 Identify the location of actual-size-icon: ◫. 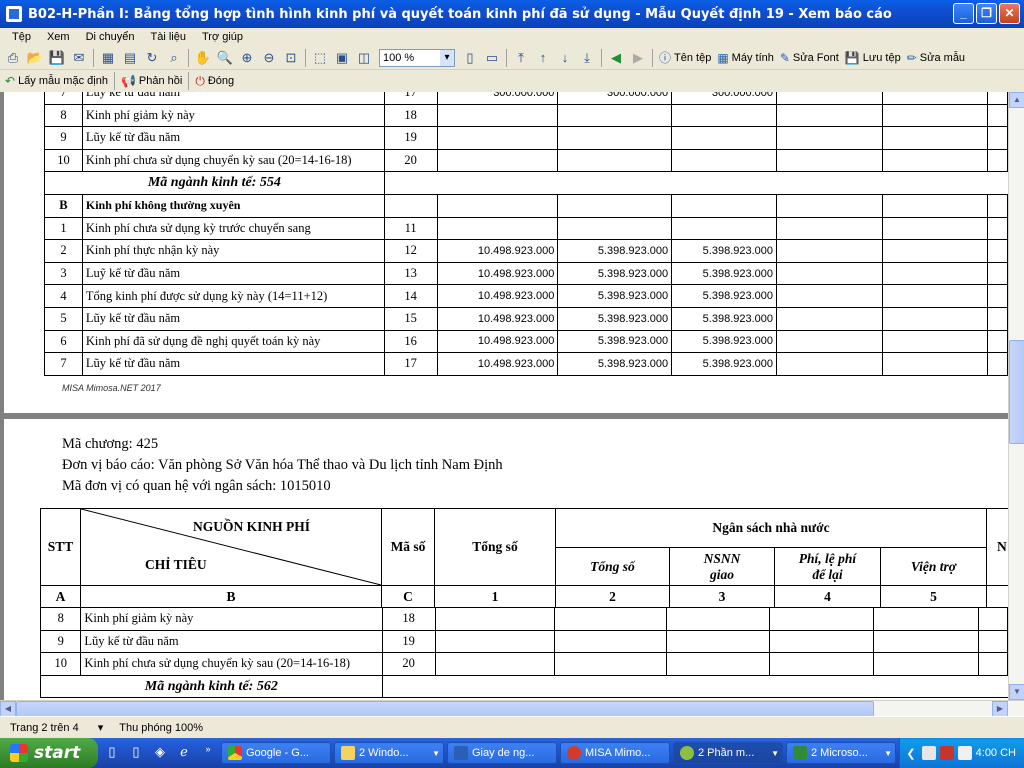
(364, 58).